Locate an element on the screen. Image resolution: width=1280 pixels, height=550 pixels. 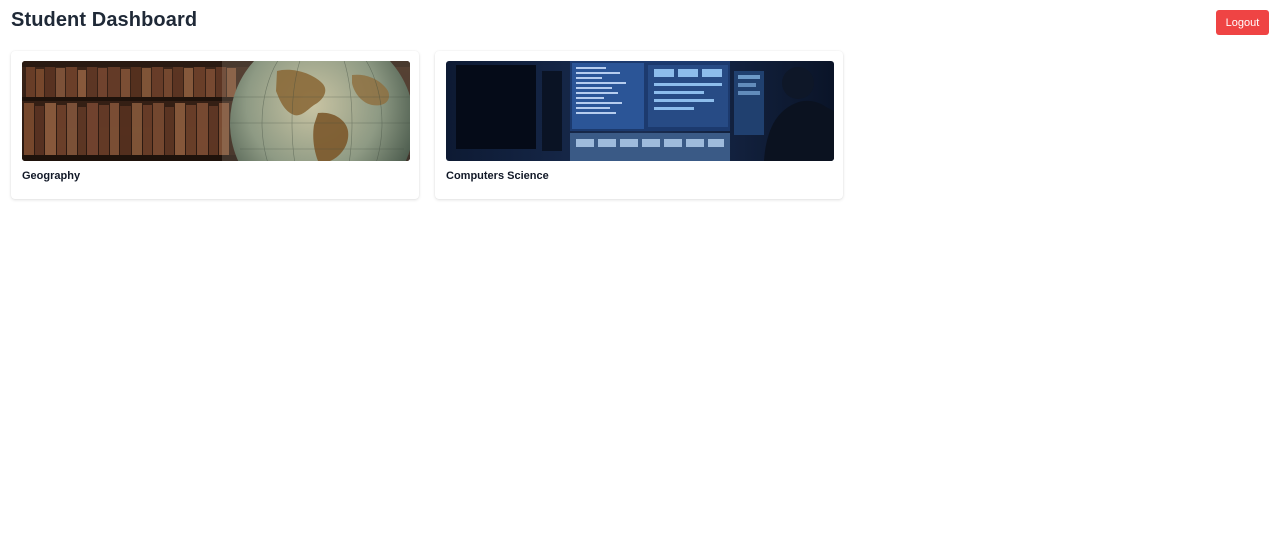
course-card-geography: Geography is located at coordinates (215, 125).